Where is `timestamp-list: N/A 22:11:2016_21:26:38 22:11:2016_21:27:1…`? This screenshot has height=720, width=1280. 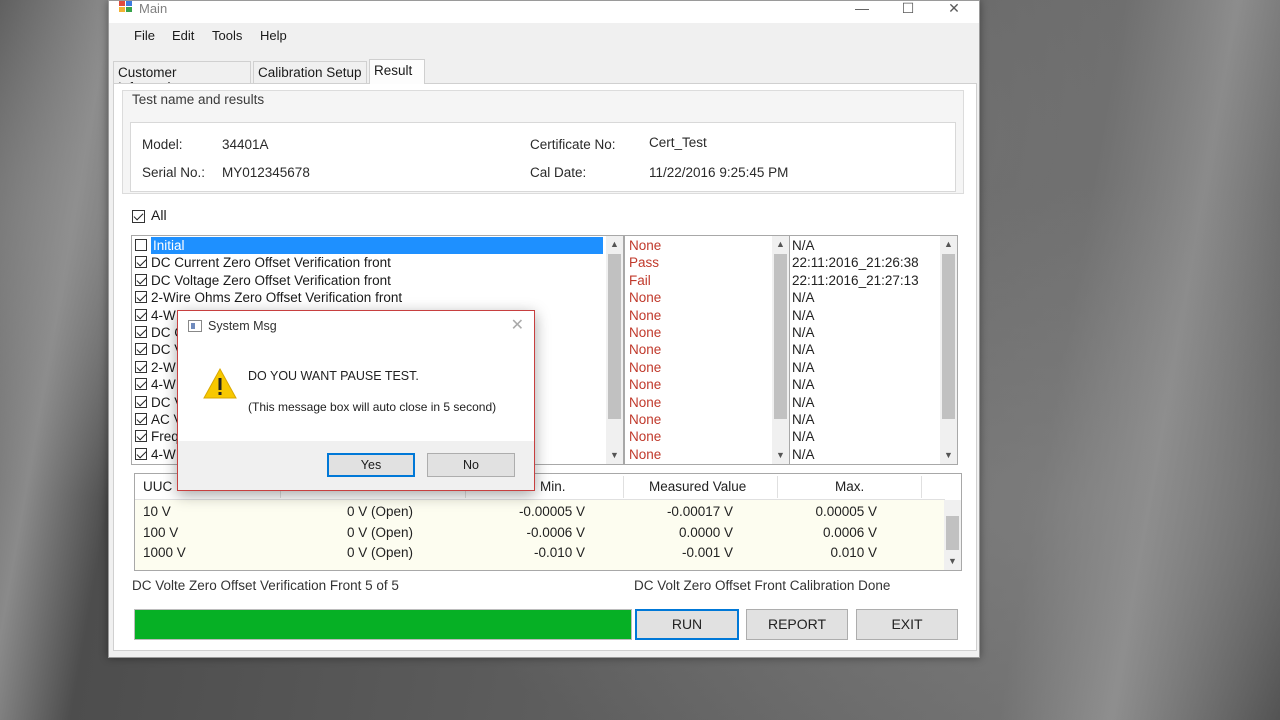
timestamp-list: N/A 22:11:2016_21:26:38 22:11:2016_21:27:1… is located at coordinates (873, 350).